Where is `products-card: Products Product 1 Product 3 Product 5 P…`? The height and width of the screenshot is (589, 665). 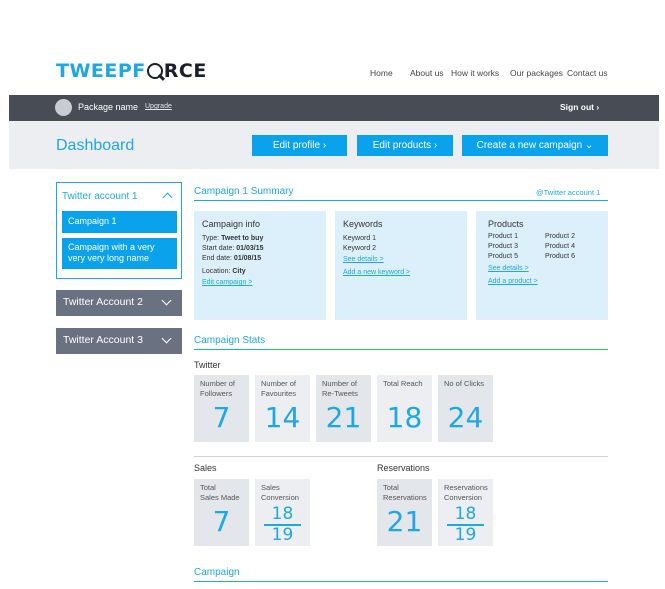
products-card: Products Product 1 Product 3 Product 5 P… is located at coordinates (542, 265).